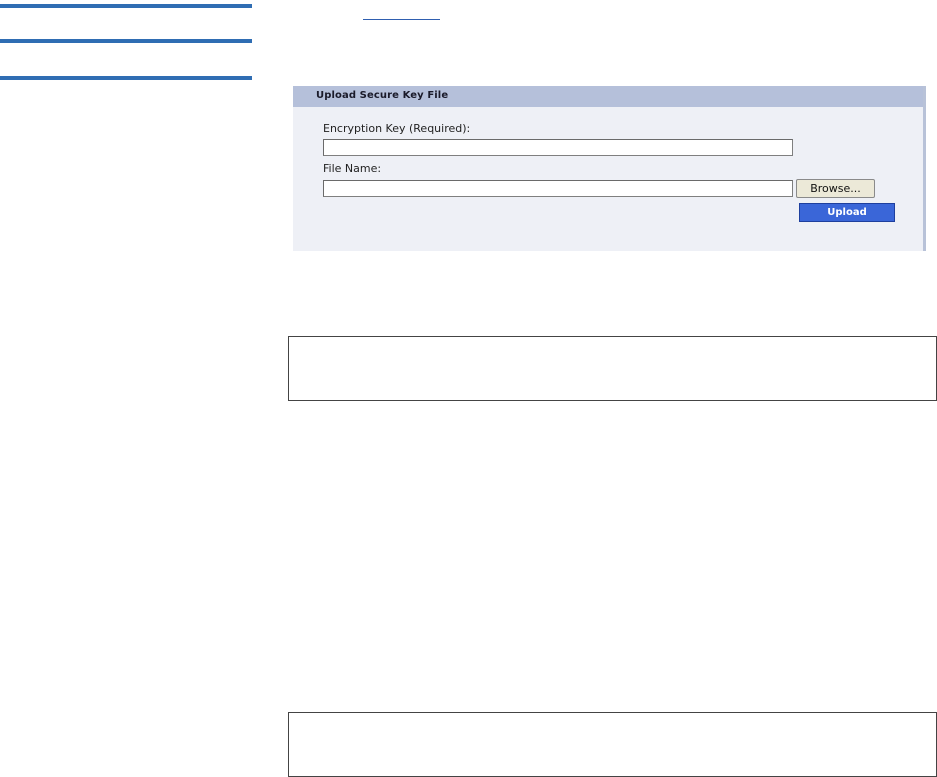 Image resolution: width=937 pixels, height=777 pixels. I want to click on panel-header: Upload Secure Key File, so click(609, 96).